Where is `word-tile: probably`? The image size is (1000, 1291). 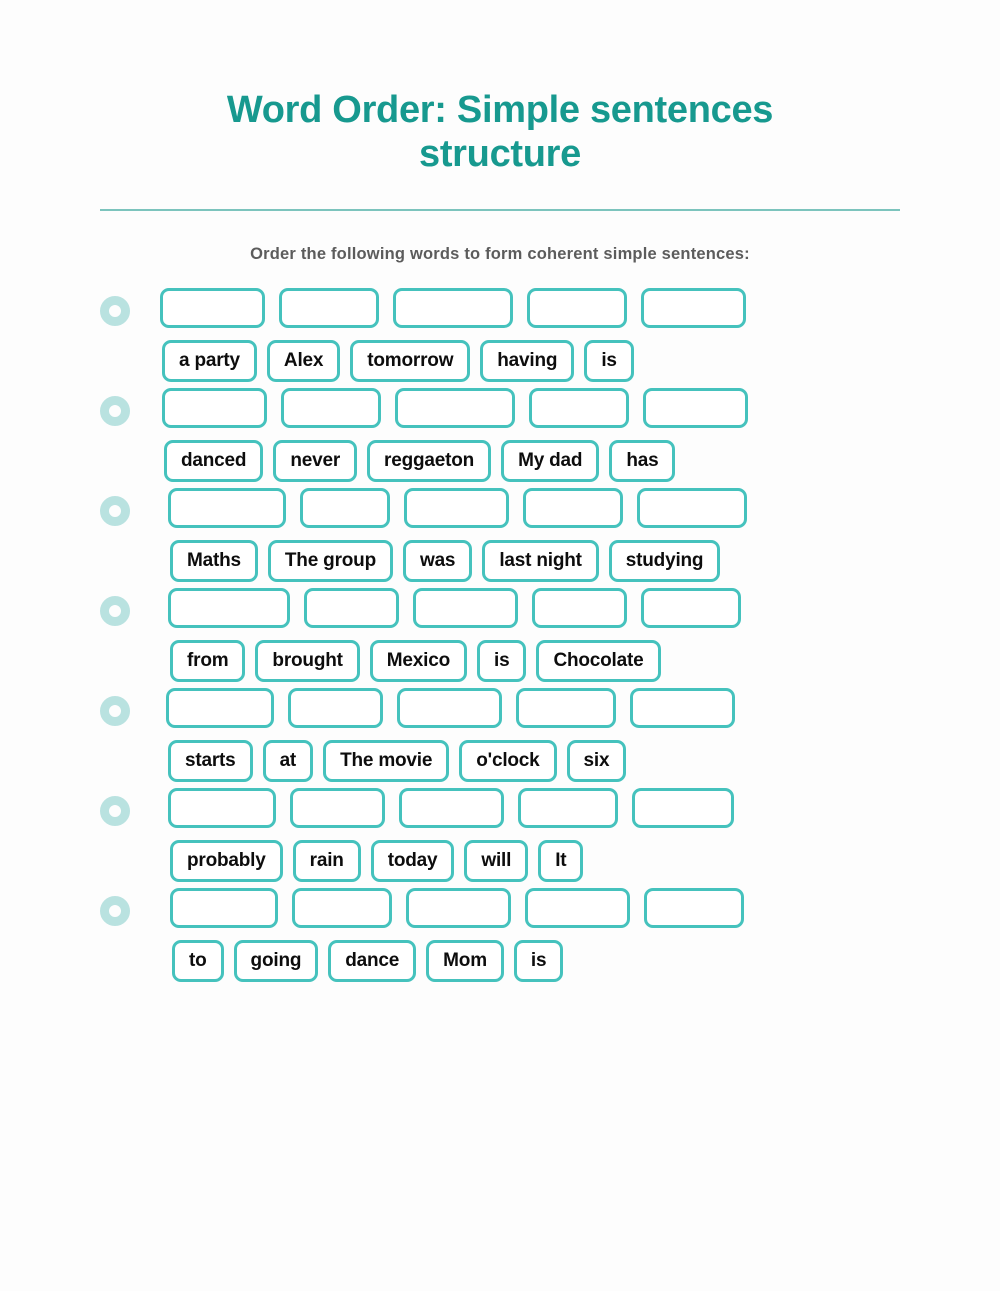 word-tile: probably is located at coordinates (226, 860).